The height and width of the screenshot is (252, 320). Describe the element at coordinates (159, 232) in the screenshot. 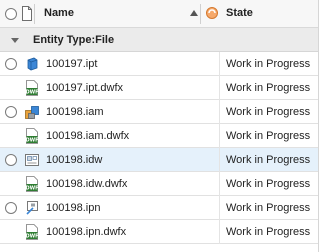

I see `table-row: DWF 100198.ipn.dwfx Work in Progress` at that location.